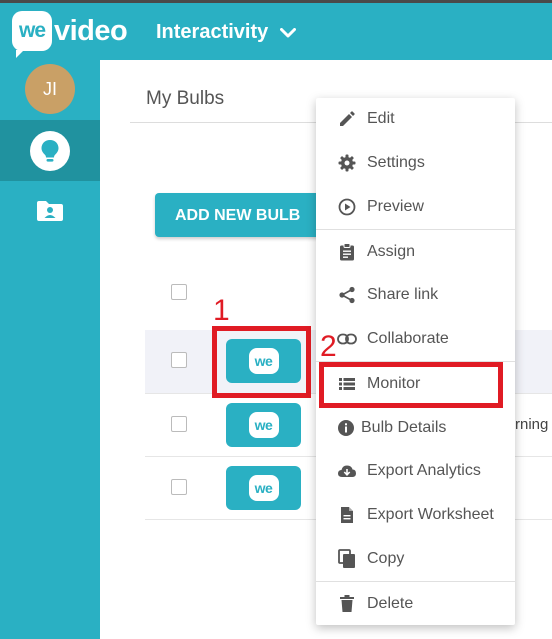  I want to click on lightbulb-icon, so click(50, 150).